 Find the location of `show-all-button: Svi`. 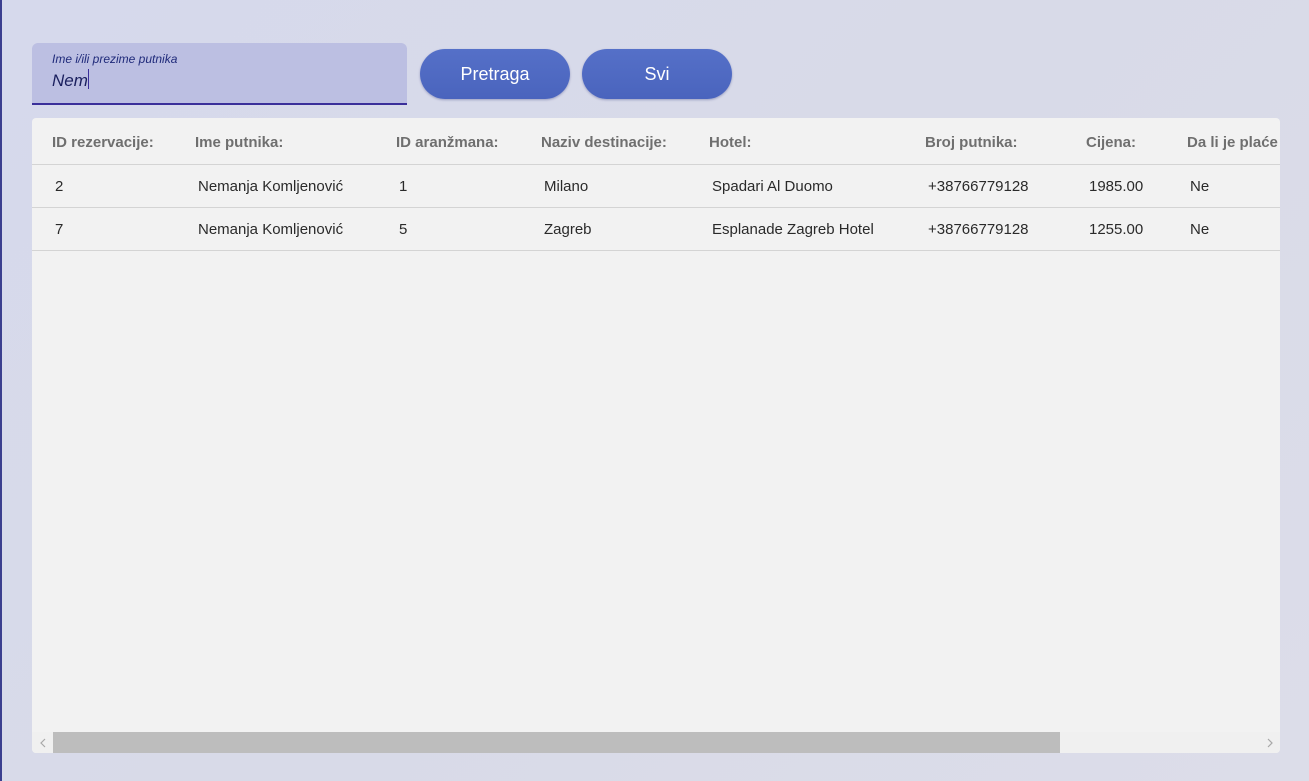

show-all-button: Svi is located at coordinates (657, 74).